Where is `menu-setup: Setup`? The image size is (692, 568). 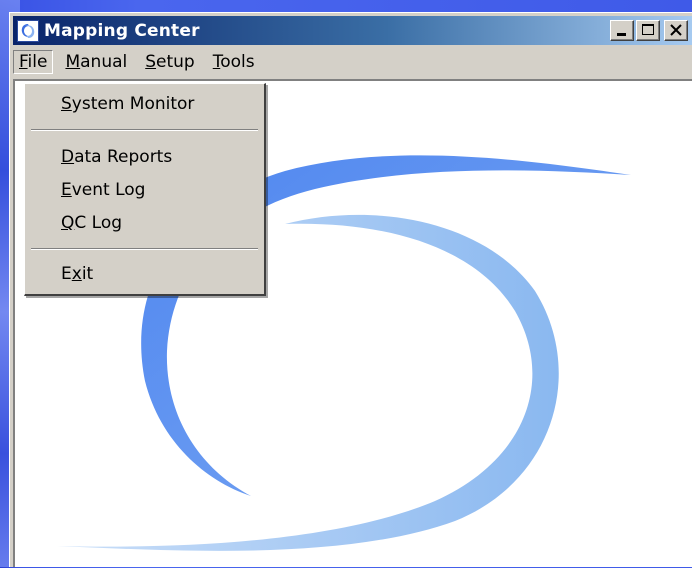 menu-setup: Setup is located at coordinates (170, 62).